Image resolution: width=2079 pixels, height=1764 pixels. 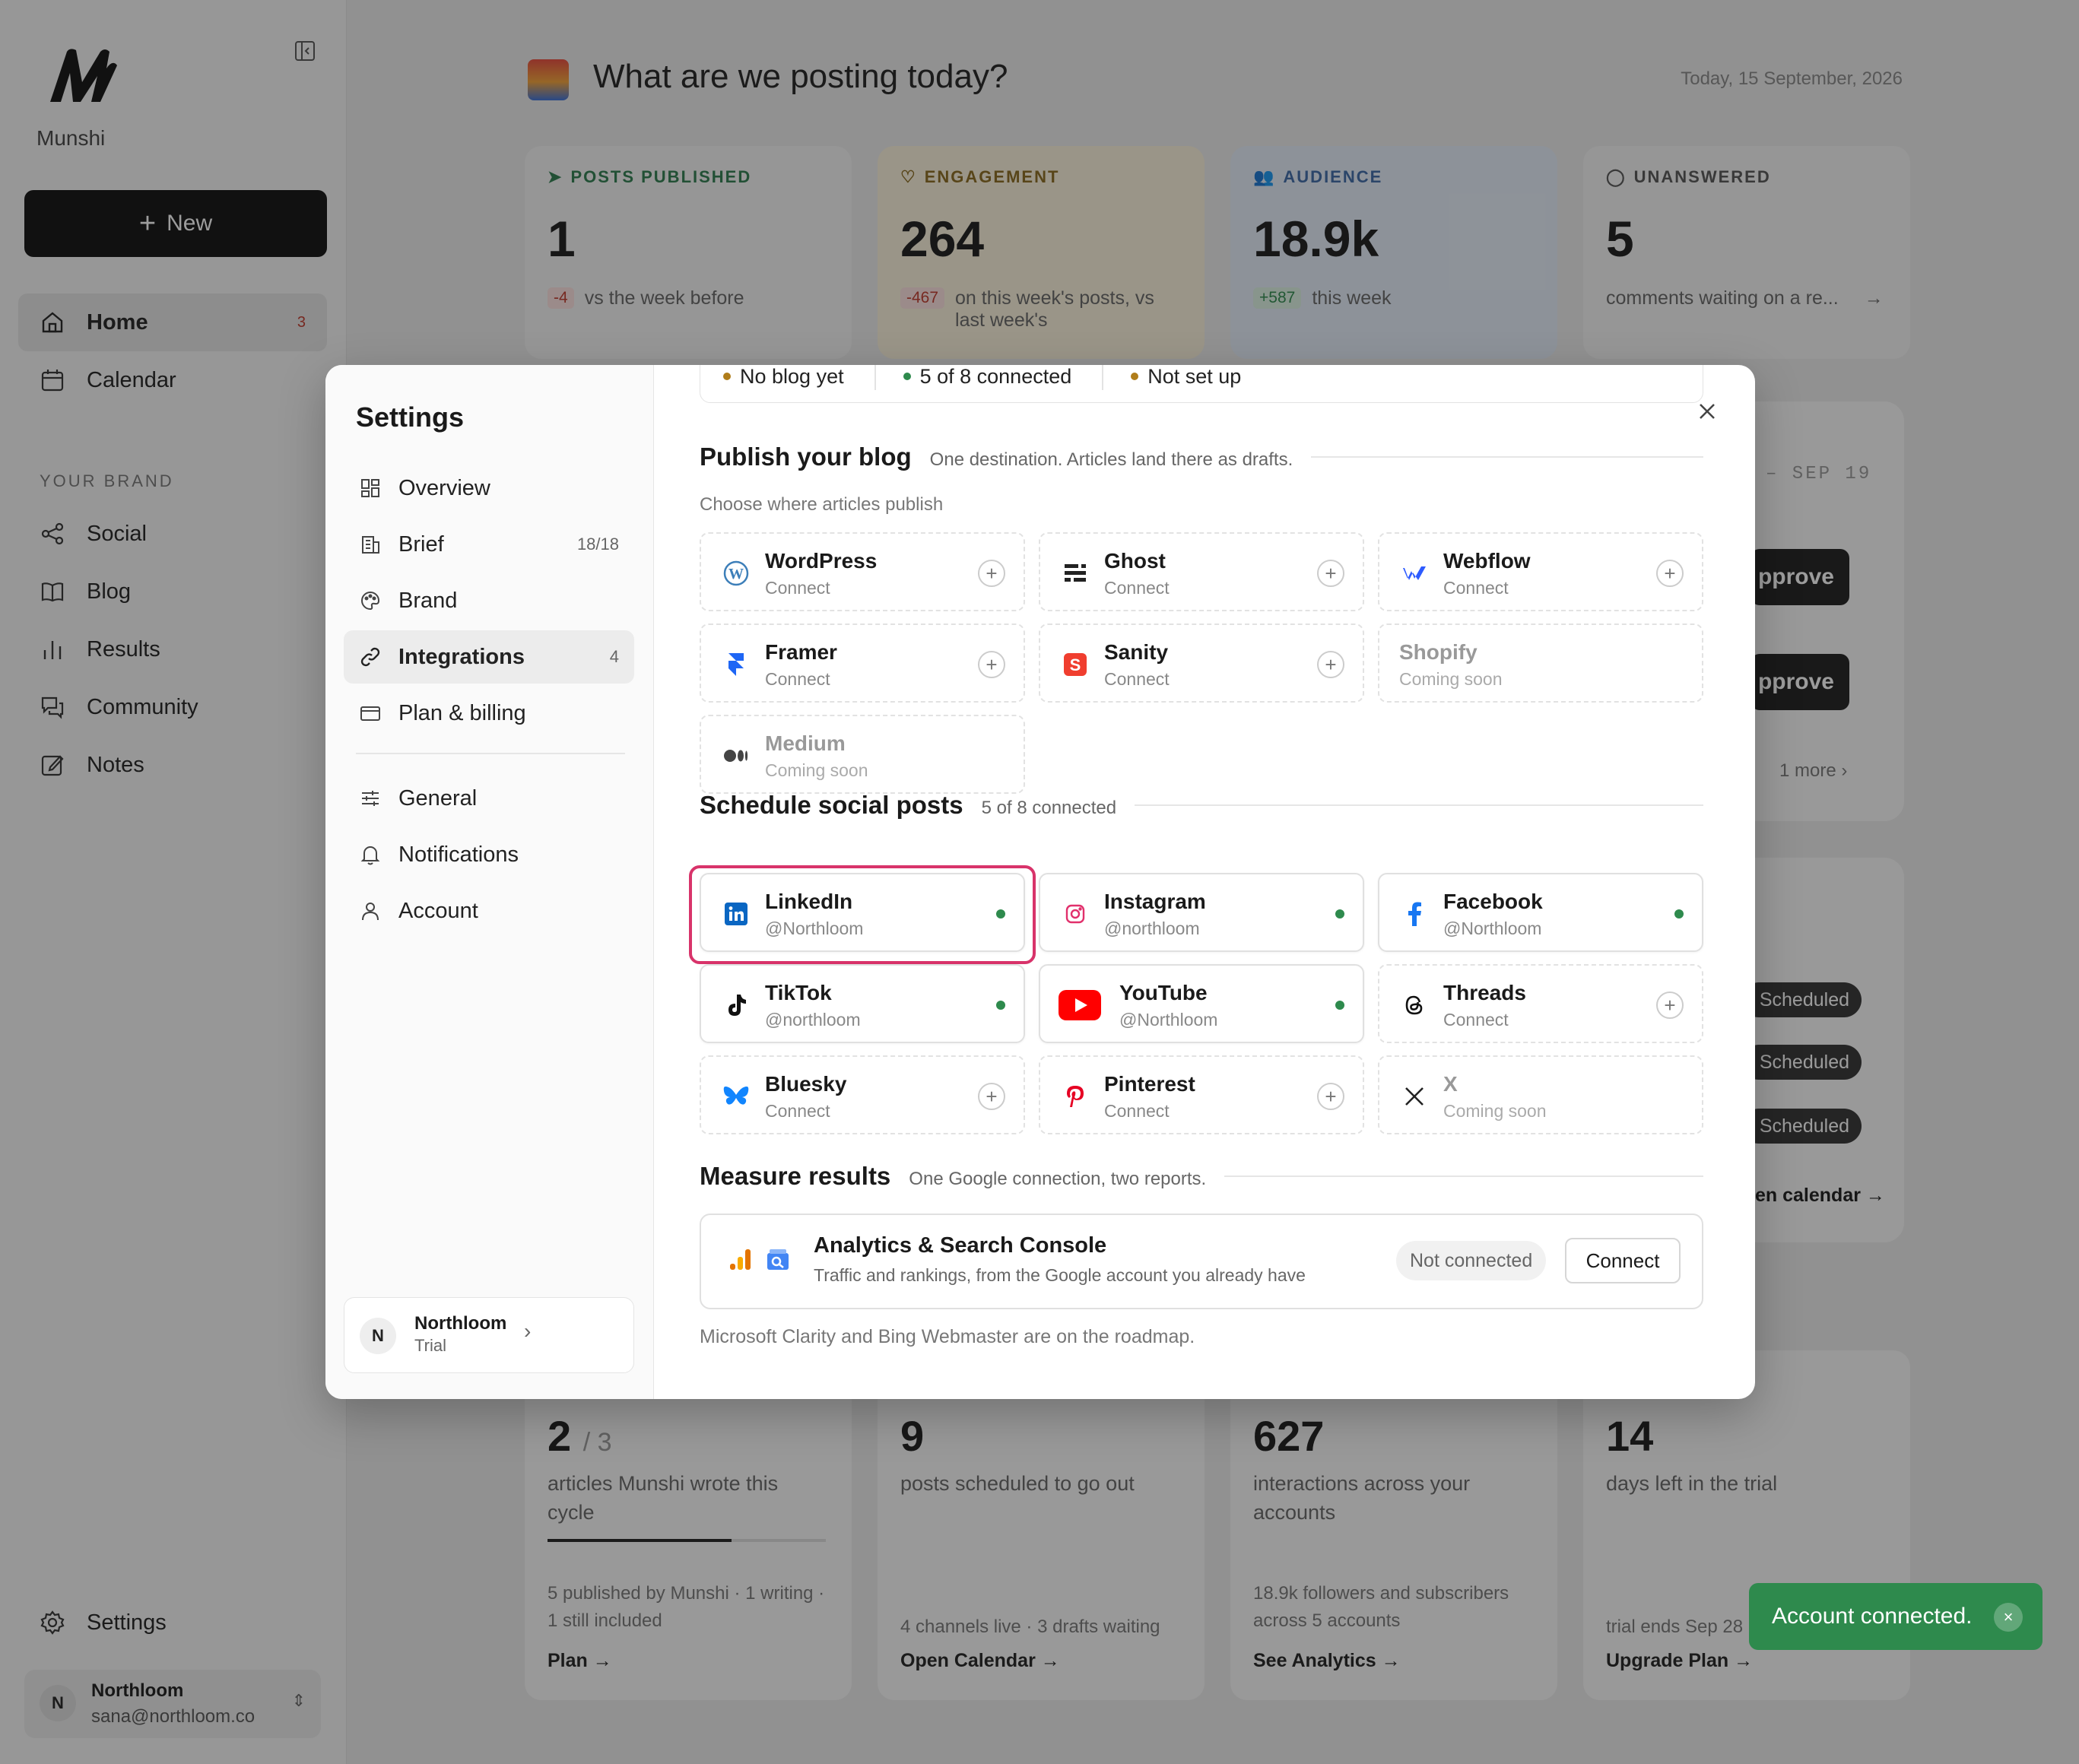 What do you see at coordinates (1201, 663) in the screenshot?
I see `integration-sanity: S Sanity Connect +` at bounding box center [1201, 663].